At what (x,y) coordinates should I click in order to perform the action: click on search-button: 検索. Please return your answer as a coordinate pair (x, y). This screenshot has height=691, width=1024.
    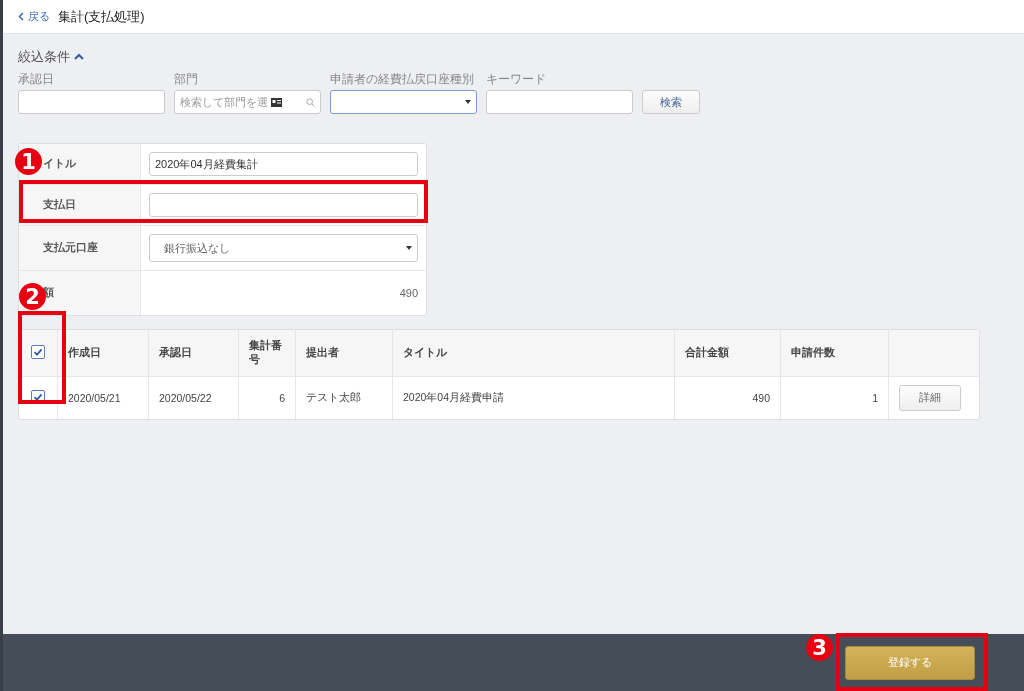
    Looking at the image, I should click on (671, 102).